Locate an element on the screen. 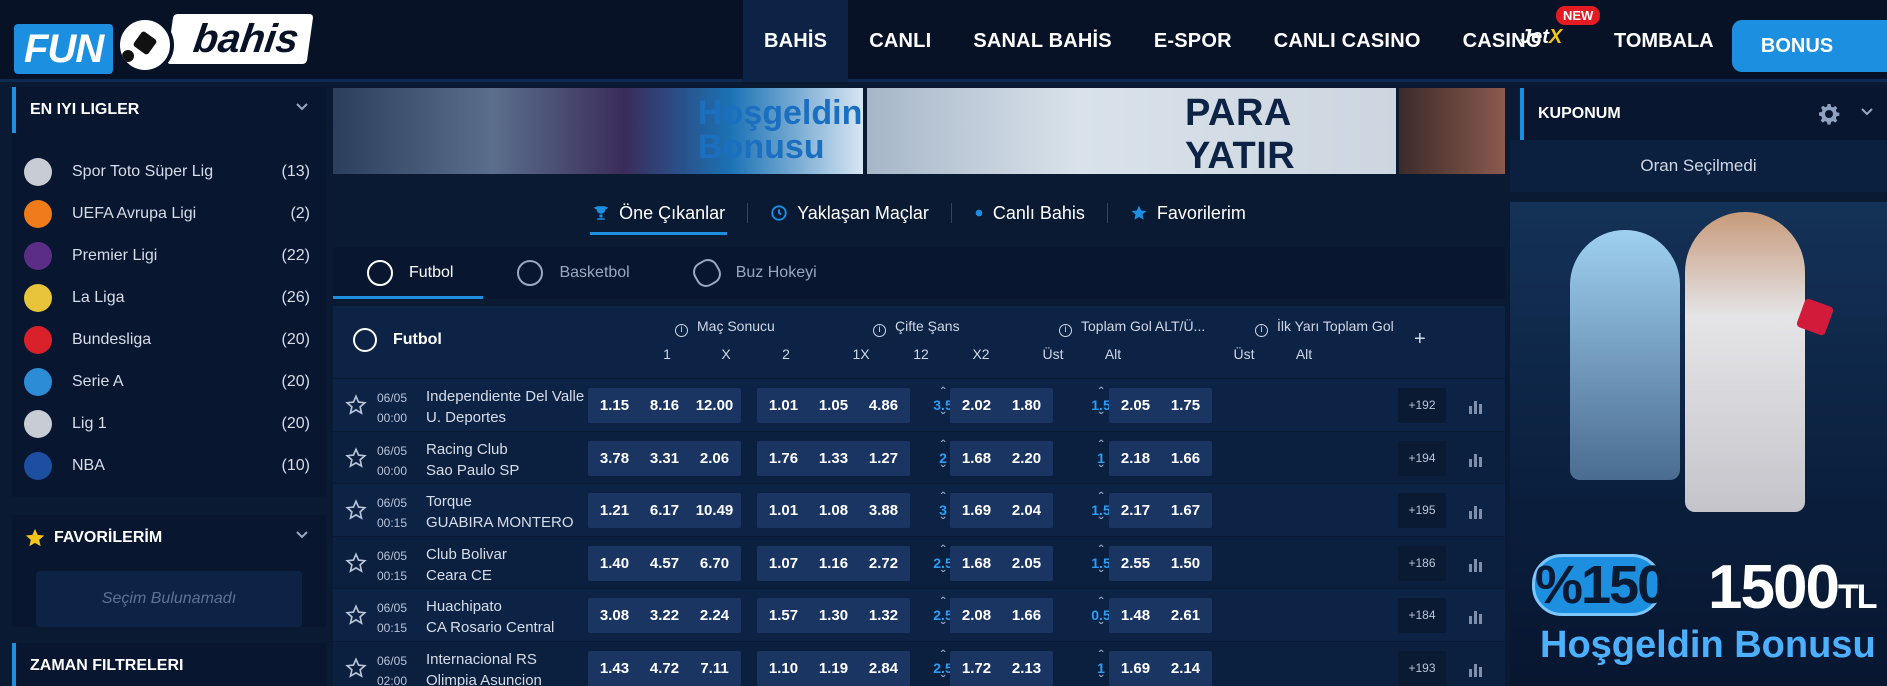  odd-button: 2.08 is located at coordinates (976, 615).